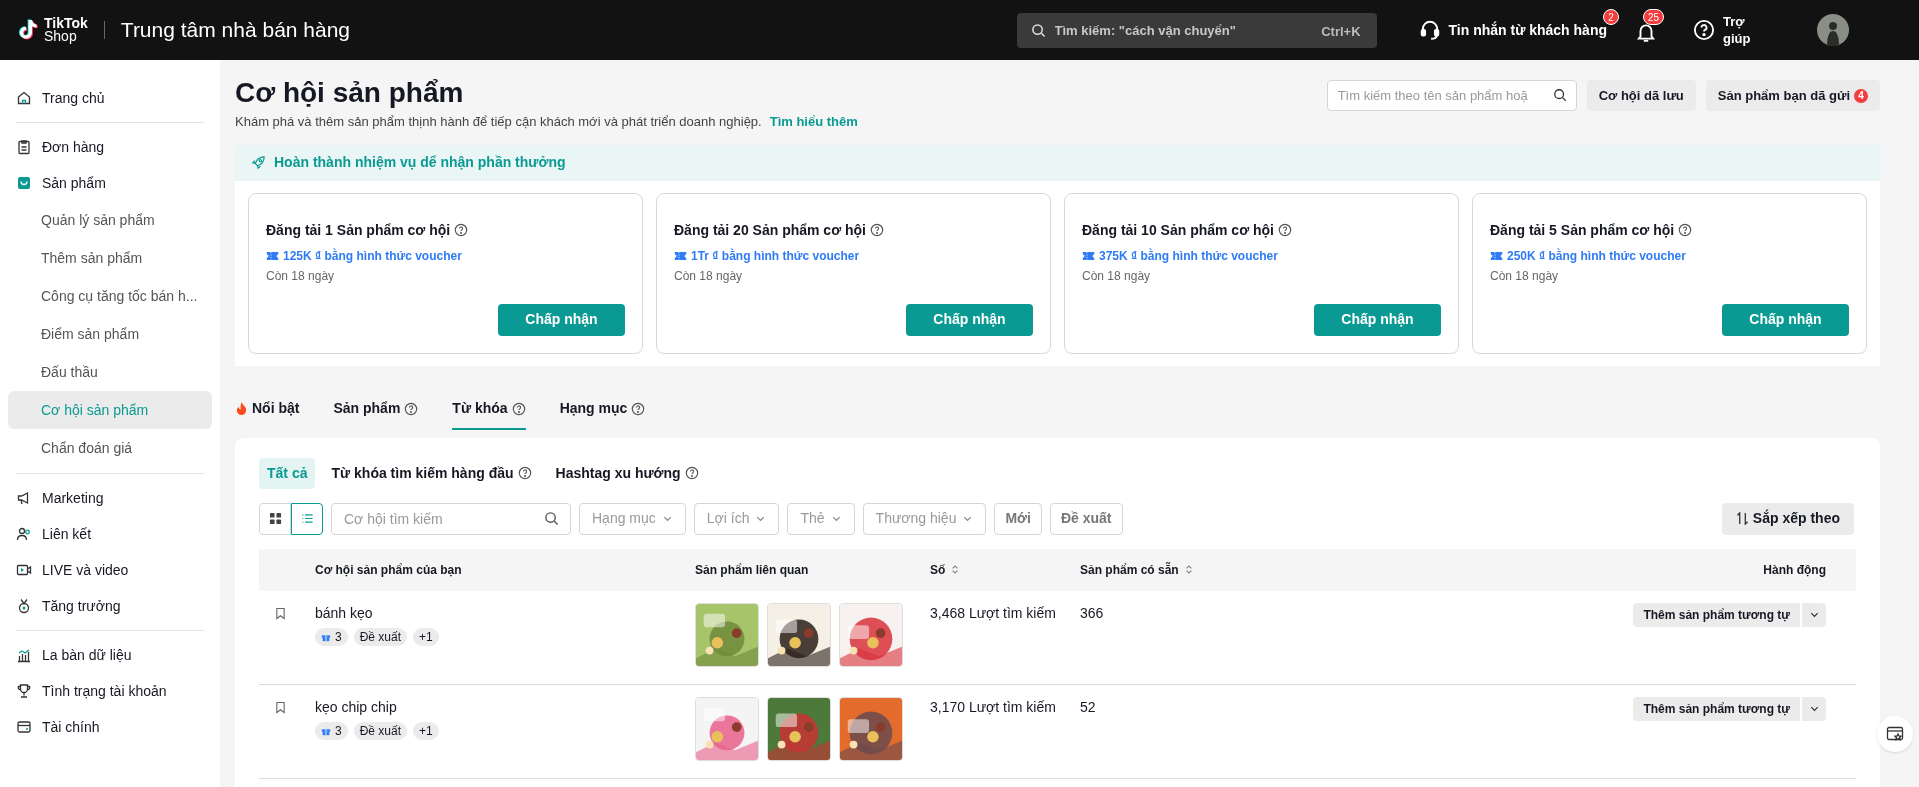 The width and height of the screenshot is (1919, 787). What do you see at coordinates (1178, 230) in the screenshot?
I see `task-title: Đăng tải 10 Sản phẩm cơ hội` at bounding box center [1178, 230].